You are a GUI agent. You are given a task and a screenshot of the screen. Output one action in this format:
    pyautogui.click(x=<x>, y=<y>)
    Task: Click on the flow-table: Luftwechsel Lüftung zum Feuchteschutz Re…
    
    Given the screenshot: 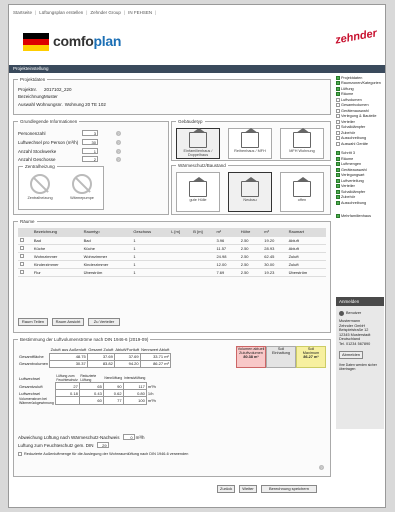 What is the action you would take?
    pyautogui.click(x=87, y=389)
    